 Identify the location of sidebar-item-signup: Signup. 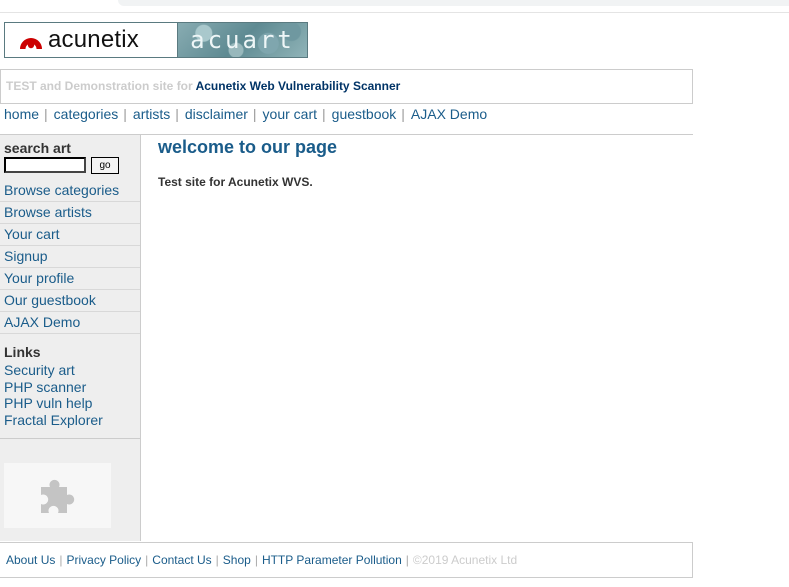
(70, 257).